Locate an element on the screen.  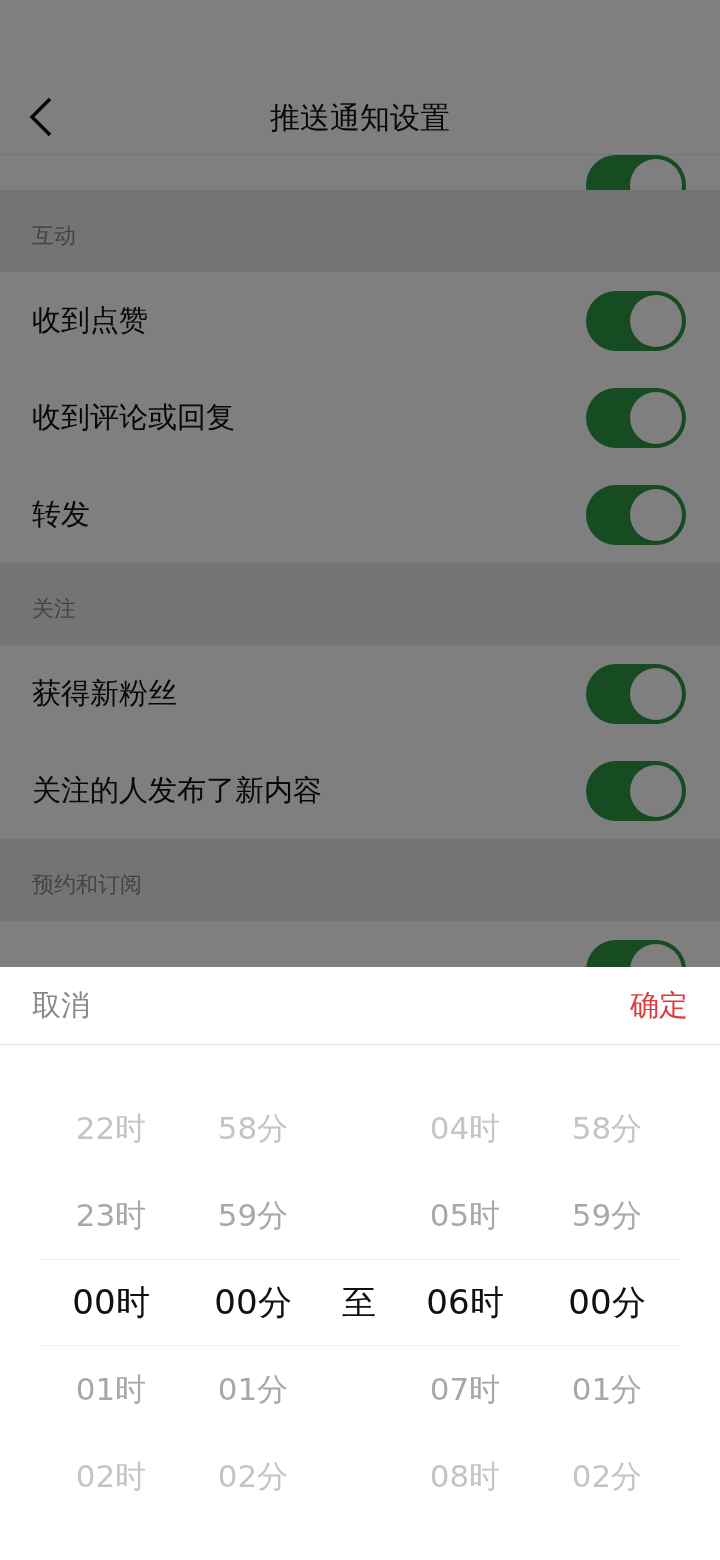
wheel-option: 01时 is located at coordinates (111, 1389).